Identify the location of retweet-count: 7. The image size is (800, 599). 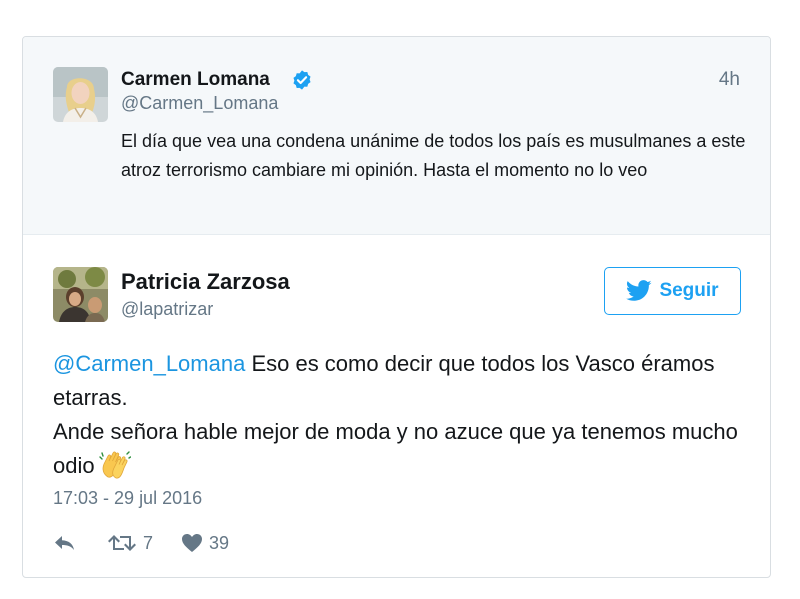
(148, 542).